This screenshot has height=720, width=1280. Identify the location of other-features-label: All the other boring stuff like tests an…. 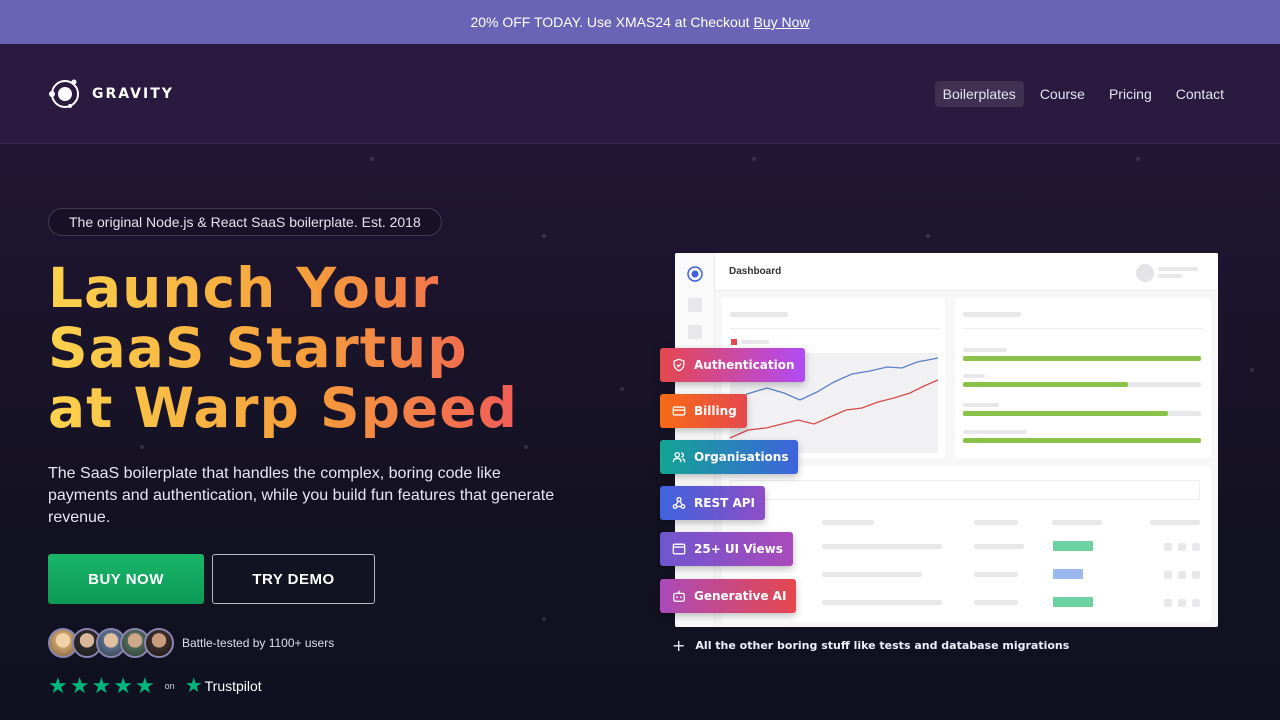
(882, 645).